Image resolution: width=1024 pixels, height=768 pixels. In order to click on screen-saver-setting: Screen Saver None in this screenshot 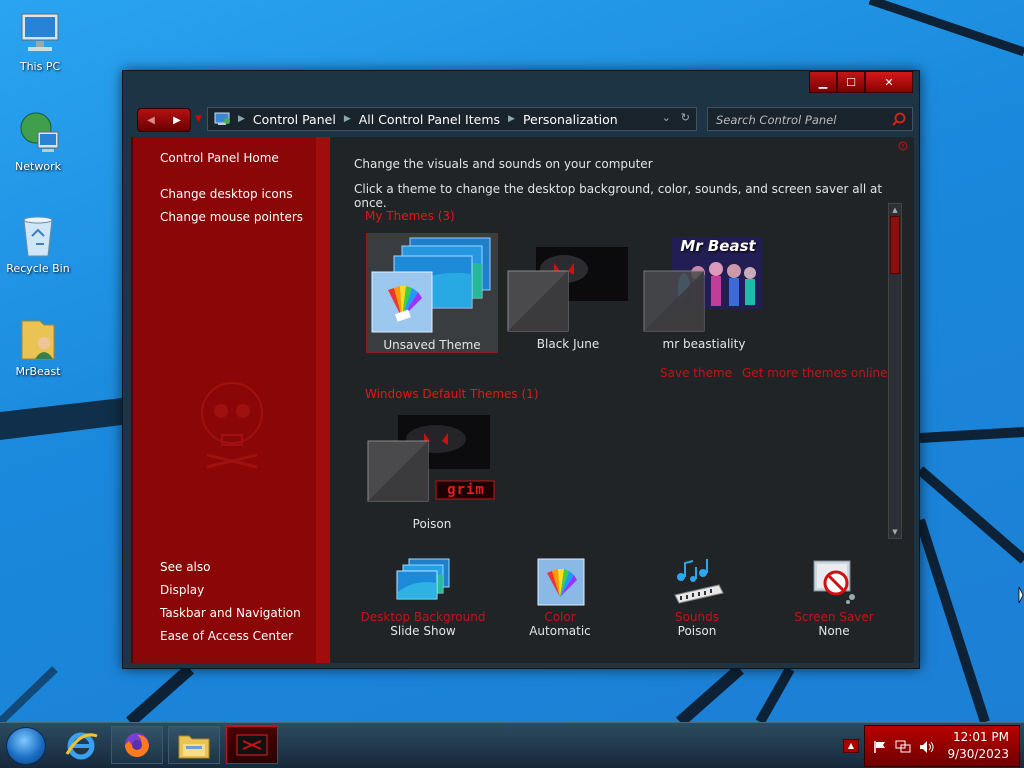, I will do `click(834, 597)`.